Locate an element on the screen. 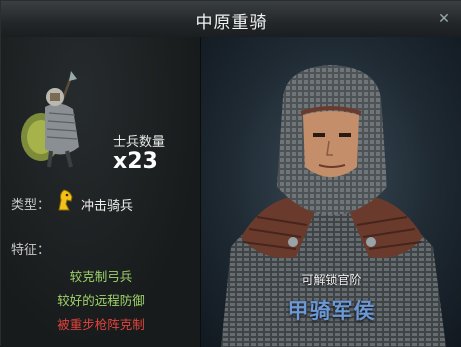 This screenshot has width=461, height=347. trait-weak-vs-spear: 被重步枪阵克制 is located at coordinates (101, 324).